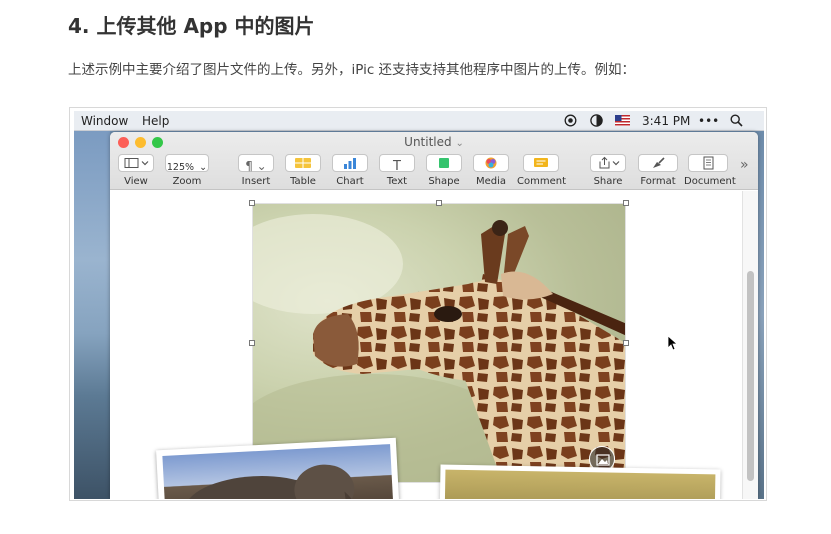 Image resolution: width=831 pixels, height=534 pixels. I want to click on cursor-icon, so click(673, 343).